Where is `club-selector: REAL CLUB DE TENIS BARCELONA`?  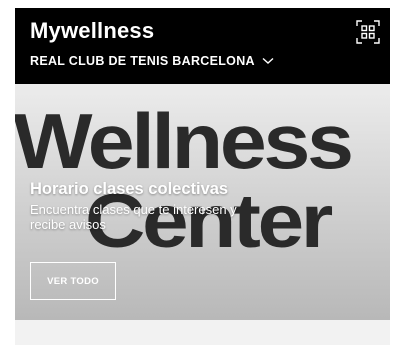 club-selector: REAL CLUB DE TENIS BARCELONA is located at coordinates (152, 61).